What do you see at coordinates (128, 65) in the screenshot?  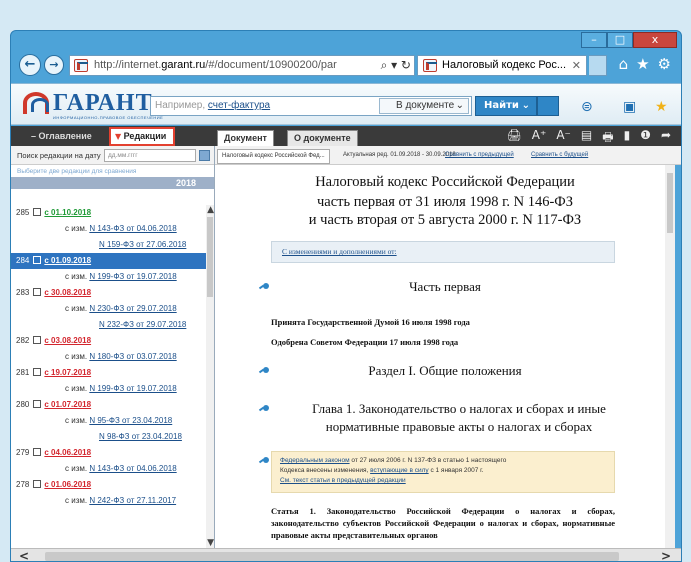 I see `url-prefix: http://internet.` at bounding box center [128, 65].